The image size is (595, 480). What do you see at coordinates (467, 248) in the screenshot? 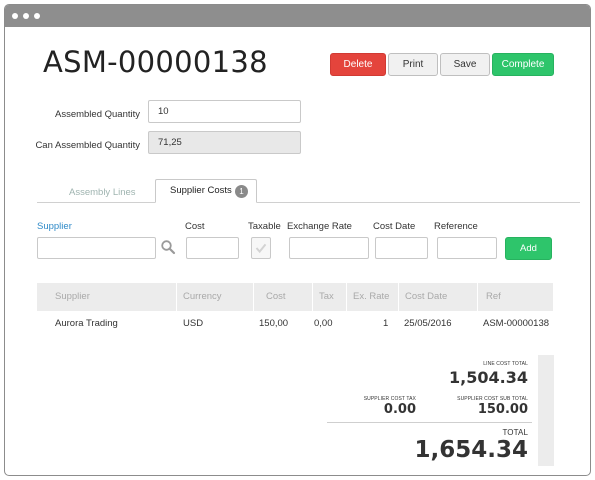
I see `reference-input` at bounding box center [467, 248].